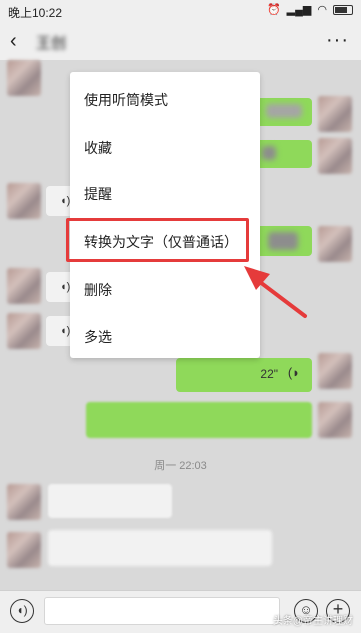  What do you see at coordinates (165, 288) in the screenshot?
I see `menu-item-delete: 删除` at bounding box center [165, 288].